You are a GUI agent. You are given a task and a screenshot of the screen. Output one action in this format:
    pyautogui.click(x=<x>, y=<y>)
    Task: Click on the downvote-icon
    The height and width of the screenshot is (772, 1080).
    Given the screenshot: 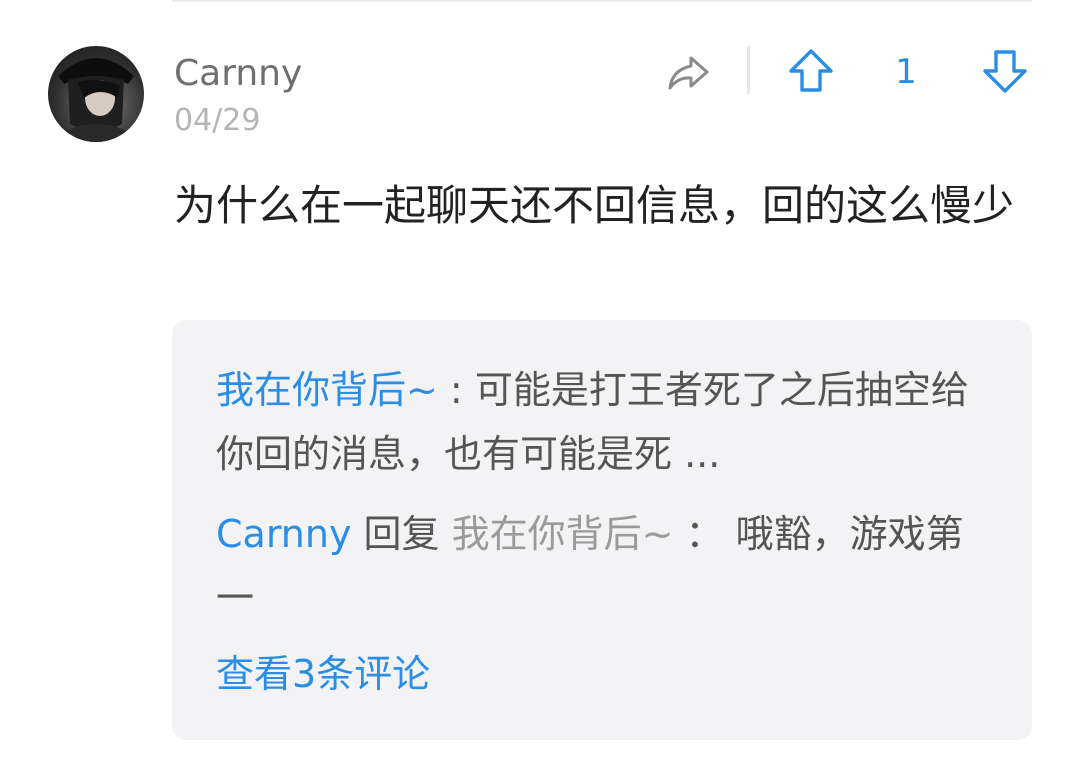 What is the action you would take?
    pyautogui.click(x=1005, y=71)
    